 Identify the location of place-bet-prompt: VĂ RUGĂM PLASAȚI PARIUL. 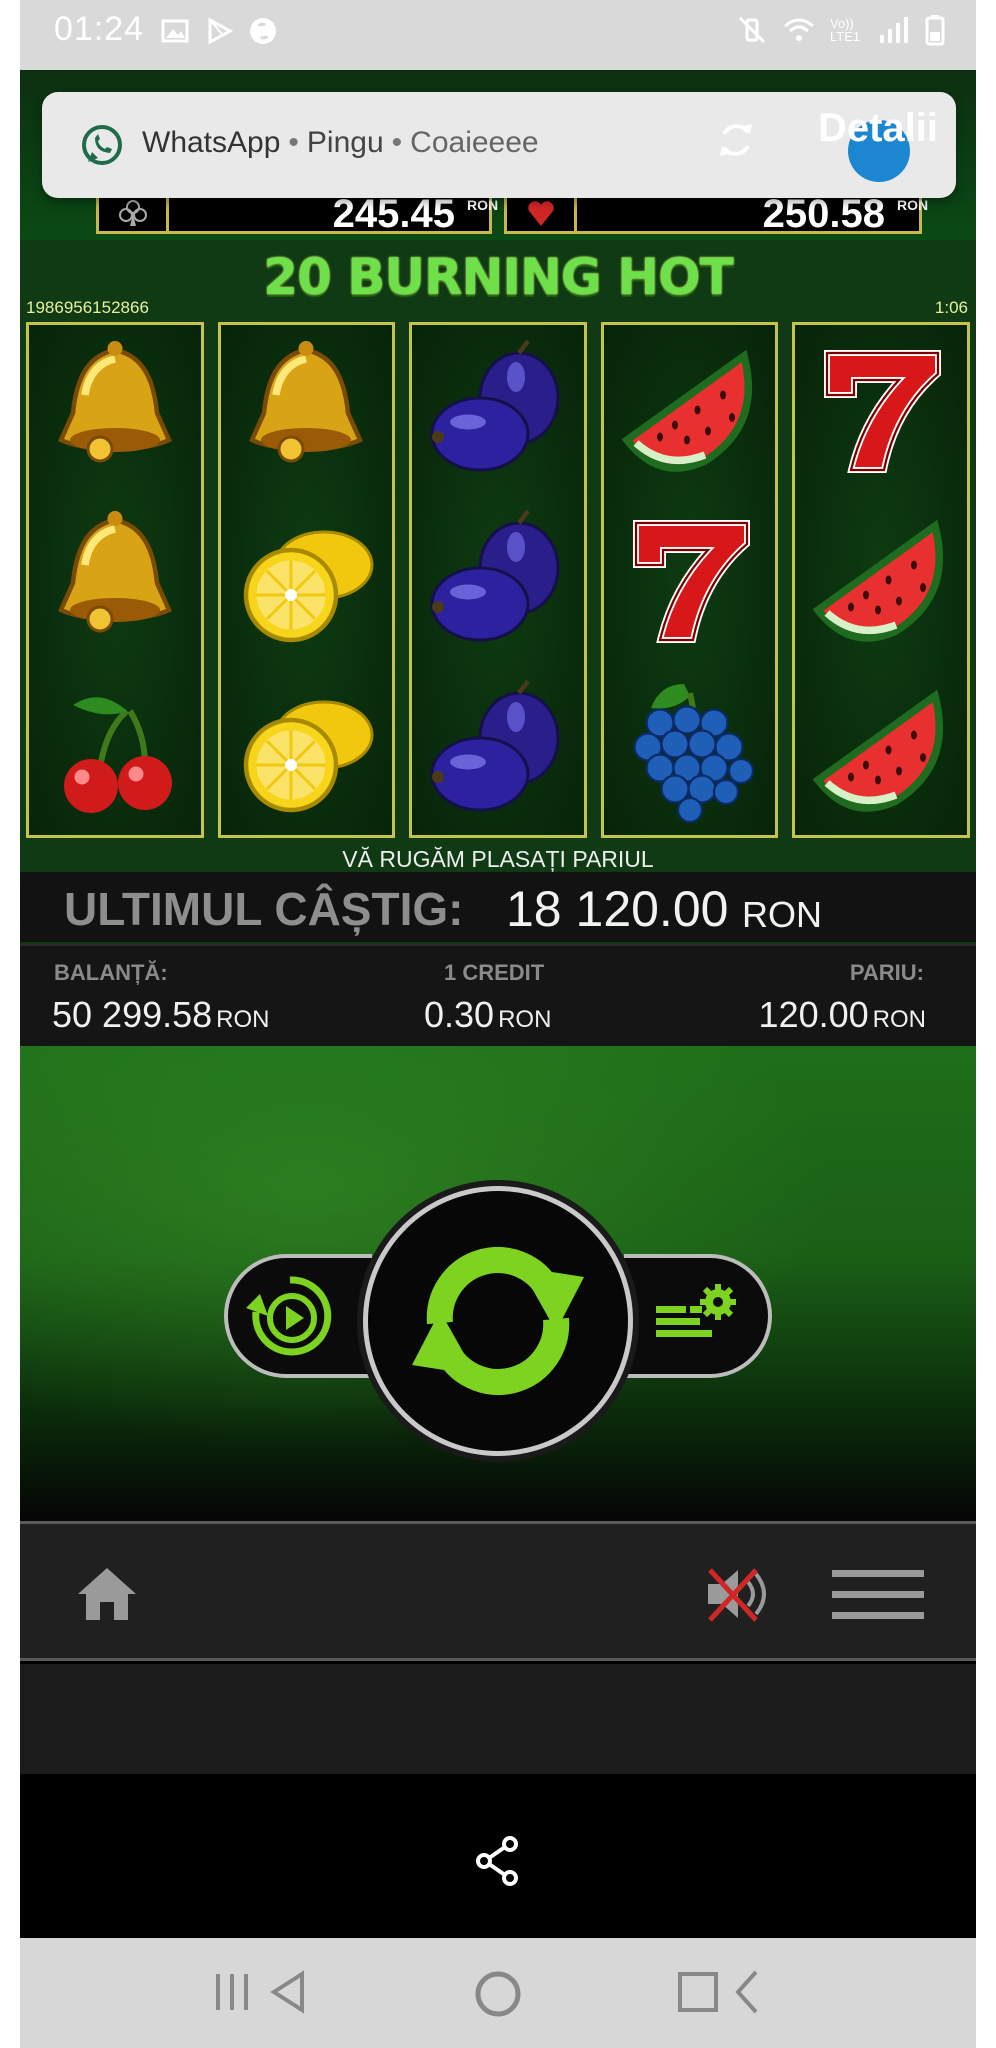
(498, 859).